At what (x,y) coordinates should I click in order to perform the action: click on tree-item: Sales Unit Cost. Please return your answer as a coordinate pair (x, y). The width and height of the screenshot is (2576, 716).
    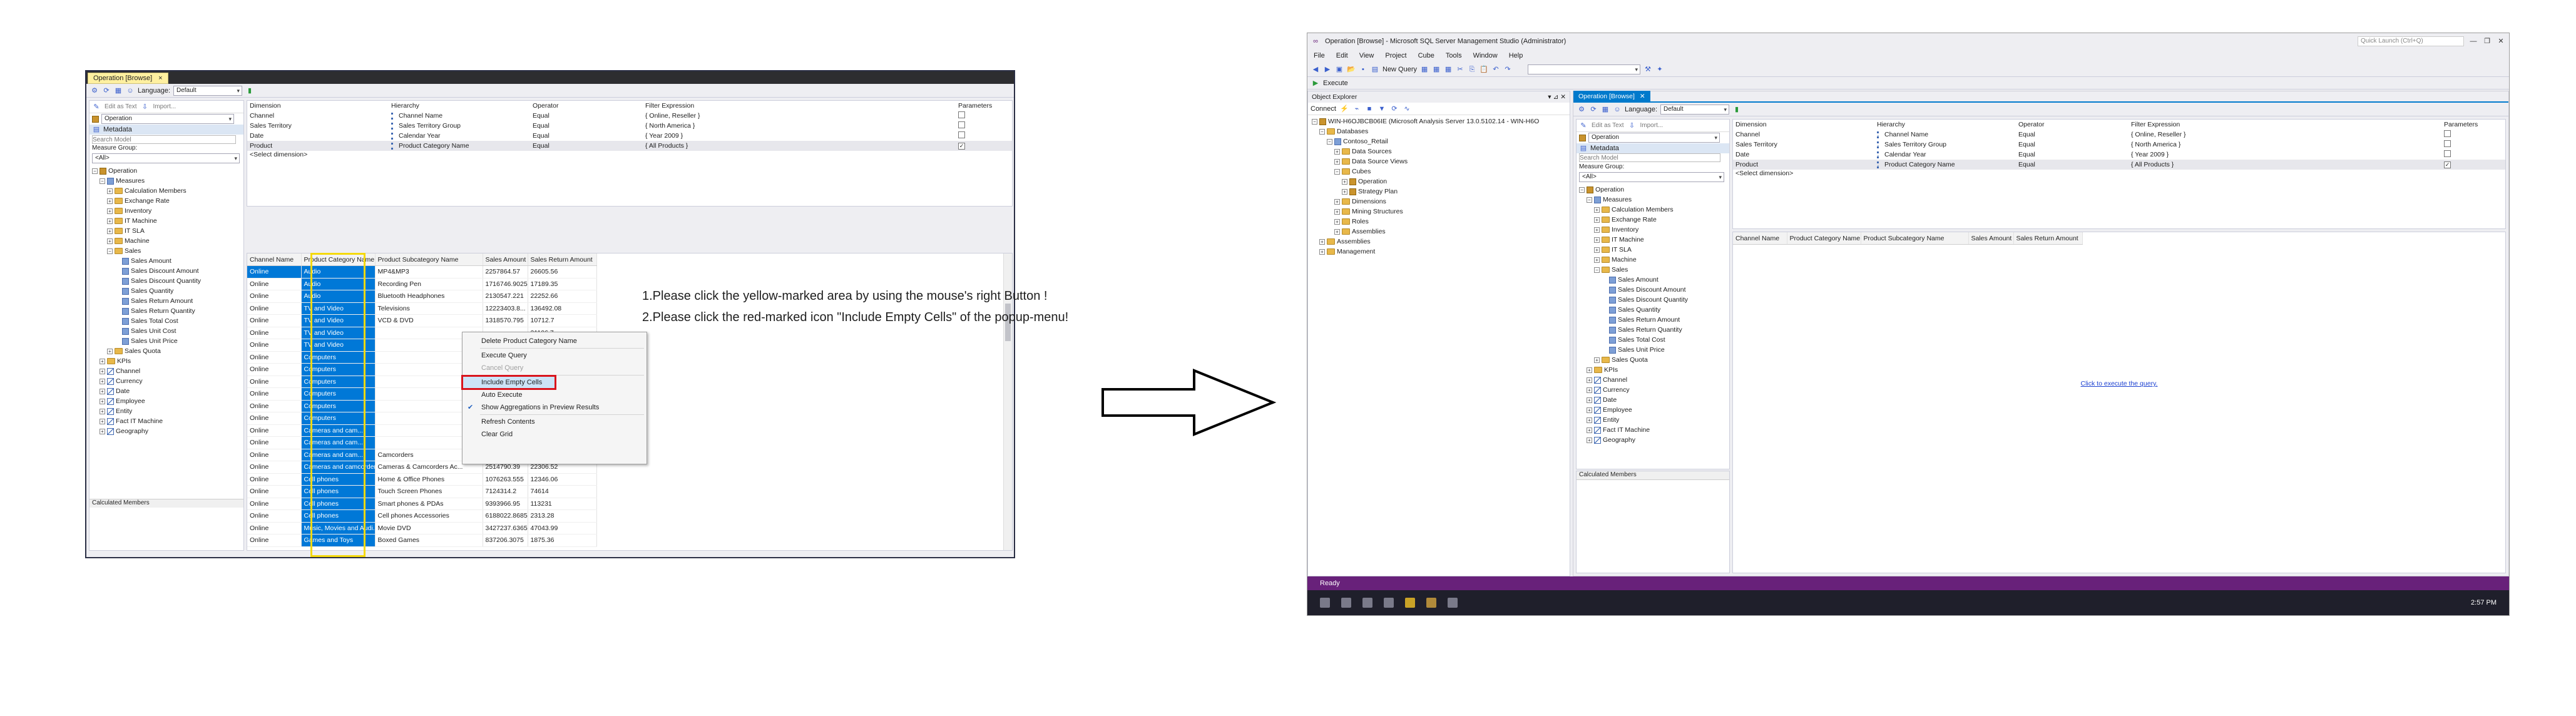
    Looking at the image, I should click on (166, 331).